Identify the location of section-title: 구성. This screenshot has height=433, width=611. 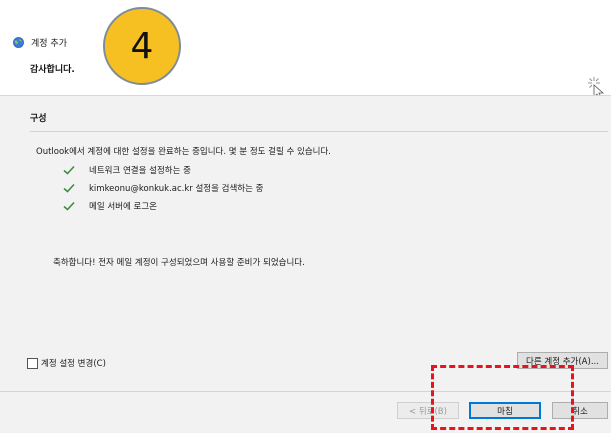
(38, 119).